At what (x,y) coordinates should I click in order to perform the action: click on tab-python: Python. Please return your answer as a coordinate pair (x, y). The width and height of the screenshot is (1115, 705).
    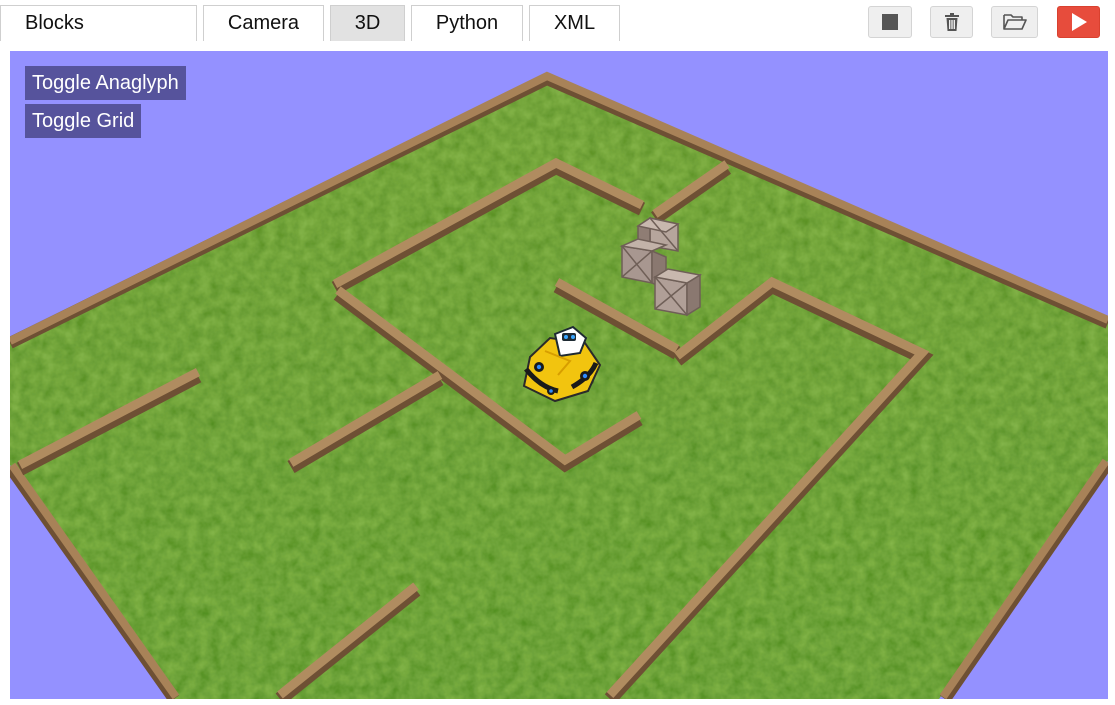
    Looking at the image, I should click on (467, 23).